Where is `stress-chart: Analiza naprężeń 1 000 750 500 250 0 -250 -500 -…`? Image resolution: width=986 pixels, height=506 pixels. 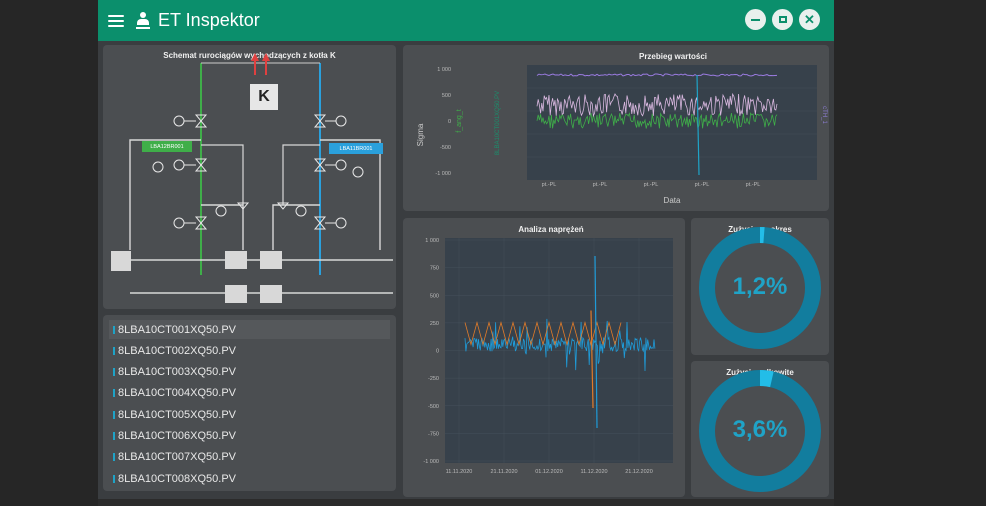
stress-chart: Analiza naprężeń 1 000 750 500 250 0 -250 -500 -… is located at coordinates (548, 350).